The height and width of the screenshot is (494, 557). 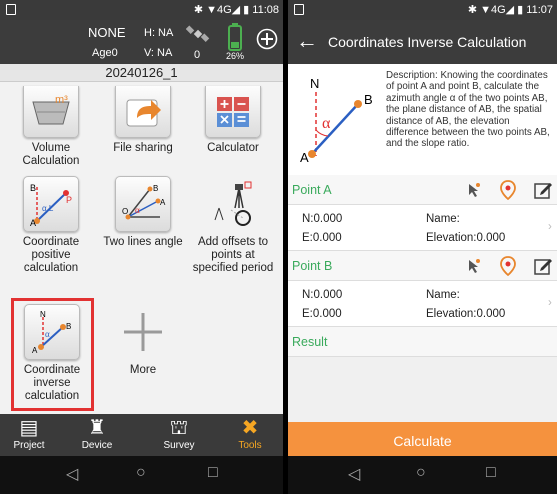 I want to click on tool-label: More, so click(x=143, y=370).